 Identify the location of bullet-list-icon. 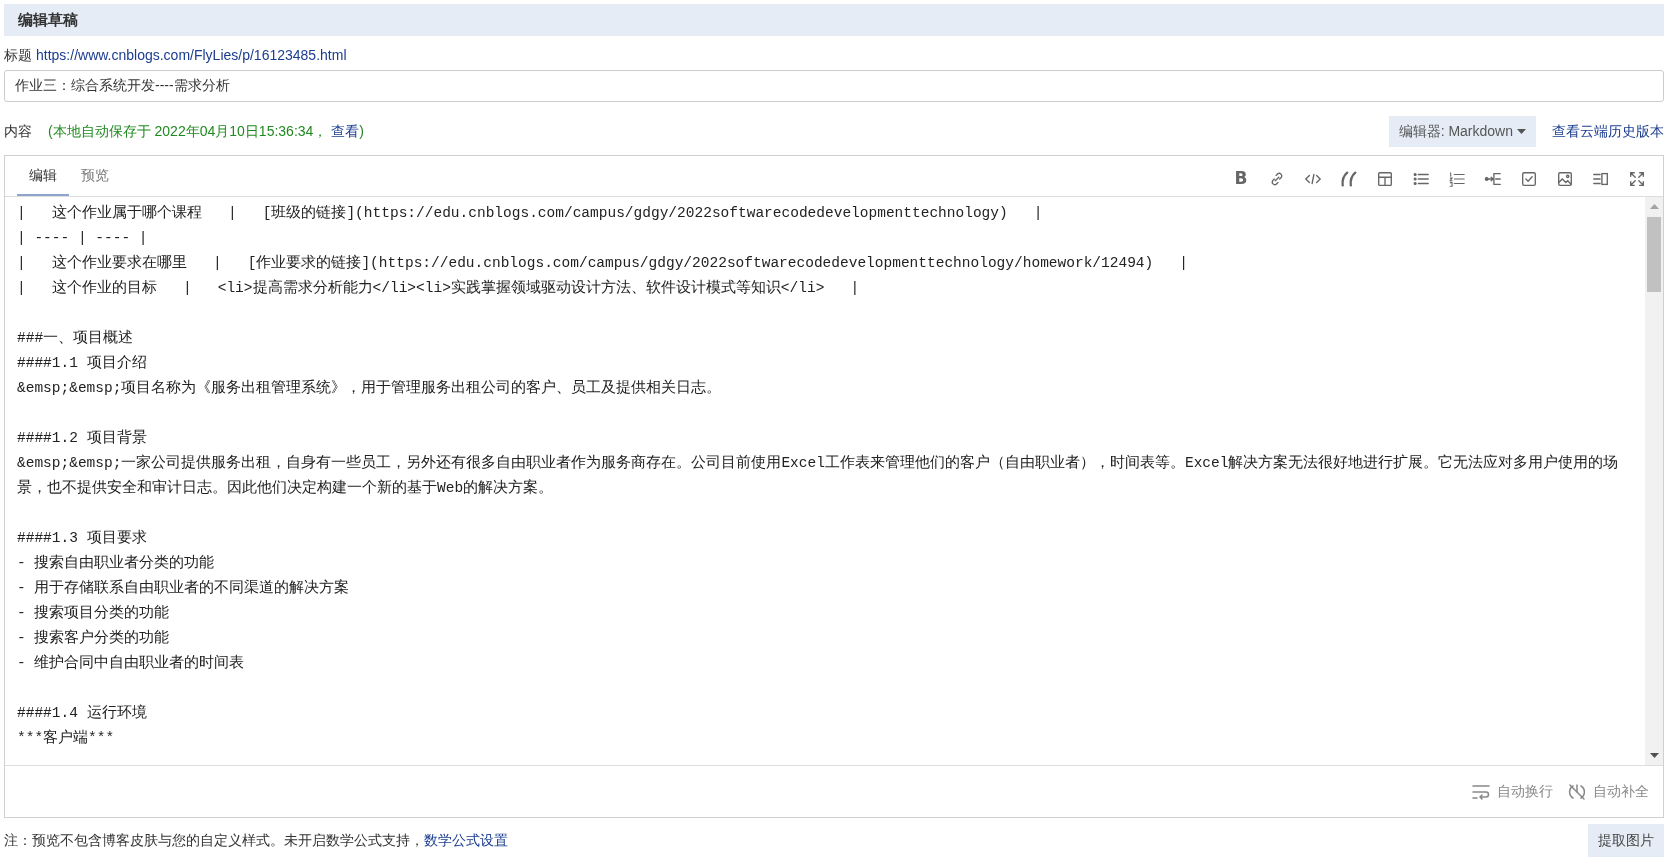
(1421, 179).